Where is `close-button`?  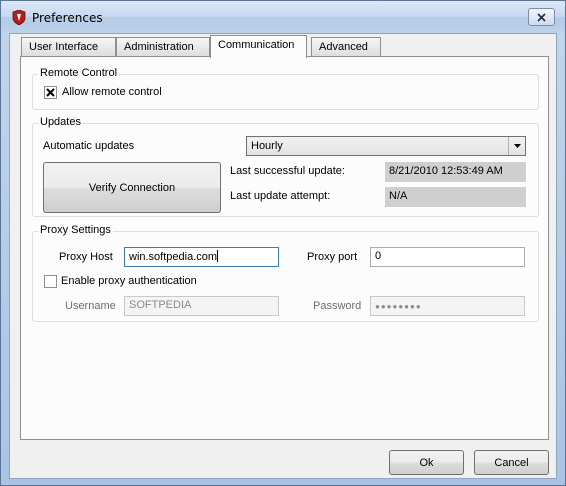
close-button is located at coordinates (541, 17).